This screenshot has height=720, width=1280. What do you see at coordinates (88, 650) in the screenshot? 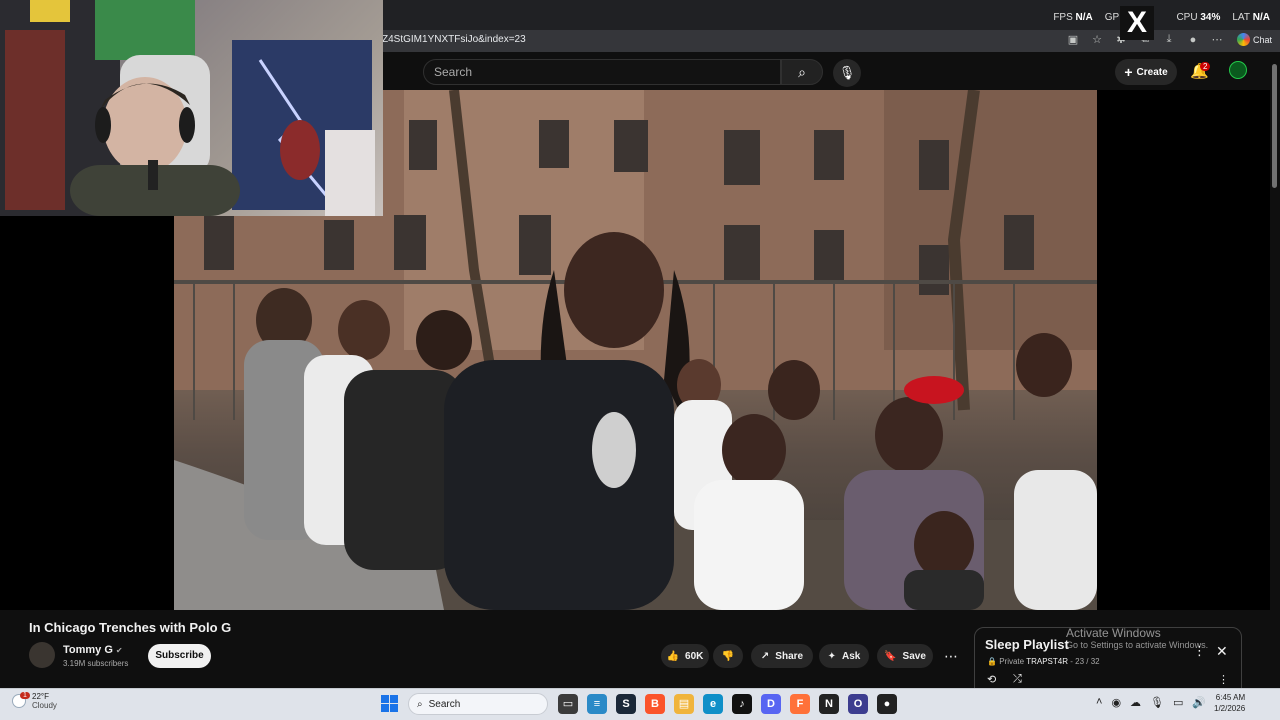
I see `channel-name-text: Tommy G` at bounding box center [88, 650].